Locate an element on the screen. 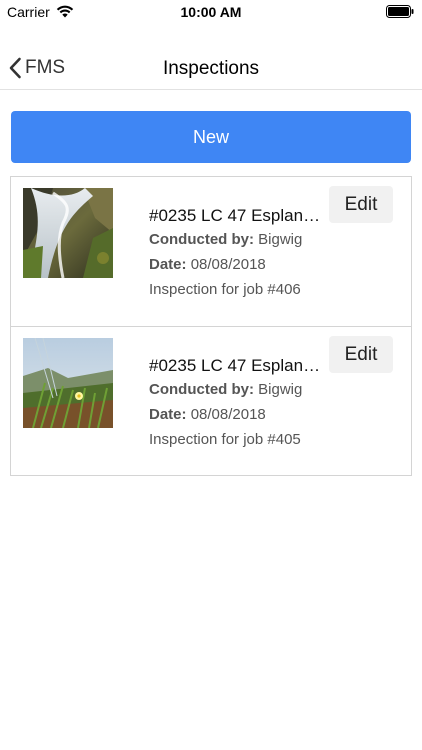 The width and height of the screenshot is (422, 750). clock: 10:00 AM is located at coordinates (211, 12).